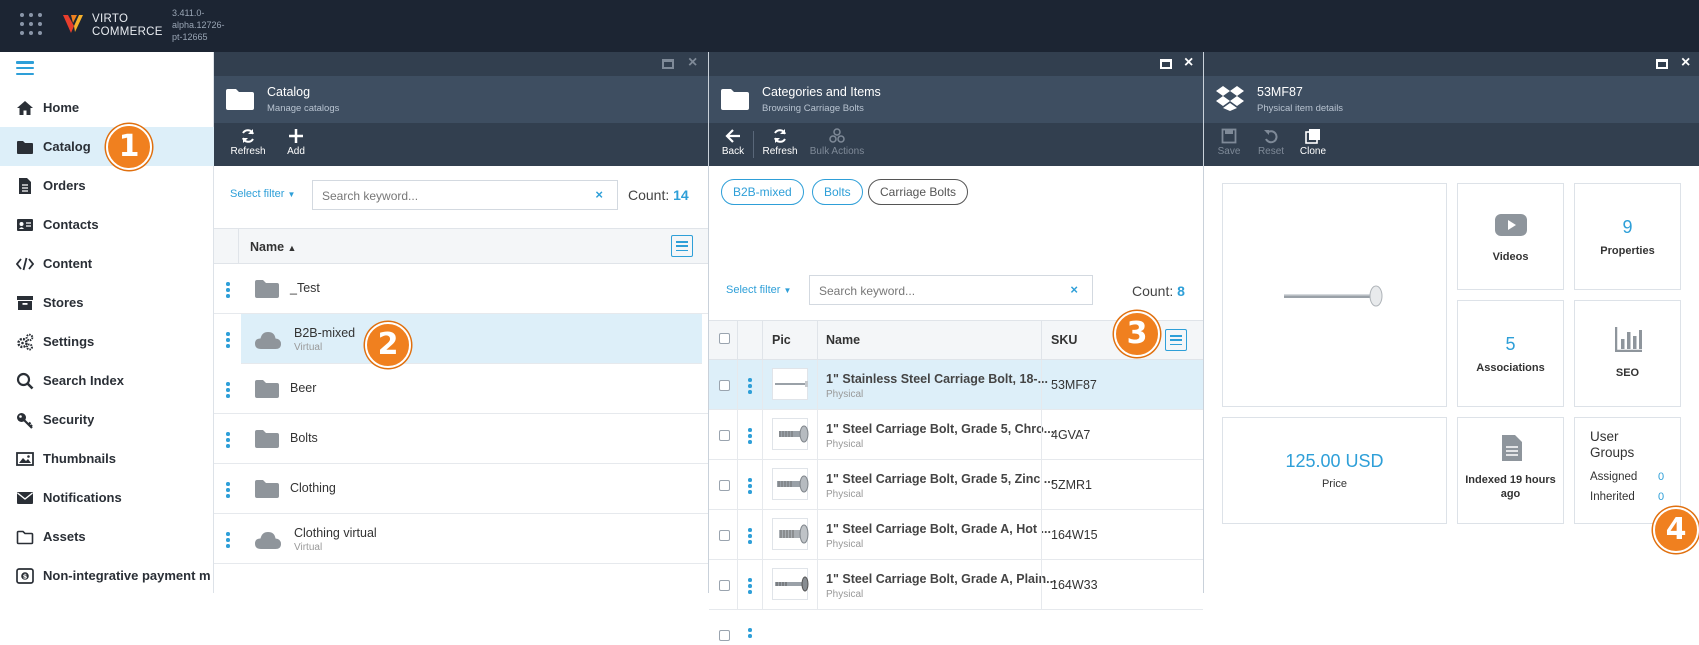 This screenshot has height=645, width=1699. Describe the element at coordinates (107, 224) in the screenshot. I see `sidebar-item-contacts: Contacts` at that location.